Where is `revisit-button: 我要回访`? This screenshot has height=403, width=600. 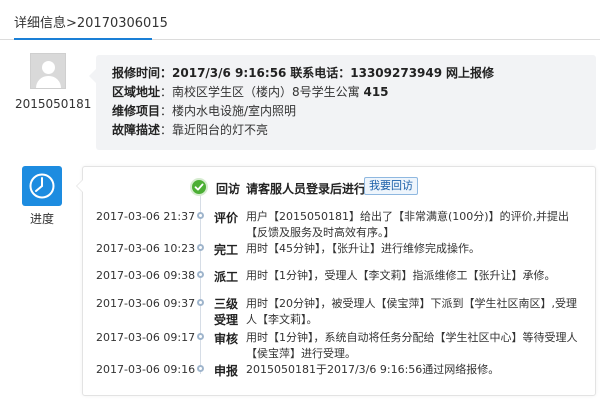 revisit-button: 我要回访 is located at coordinates (391, 186).